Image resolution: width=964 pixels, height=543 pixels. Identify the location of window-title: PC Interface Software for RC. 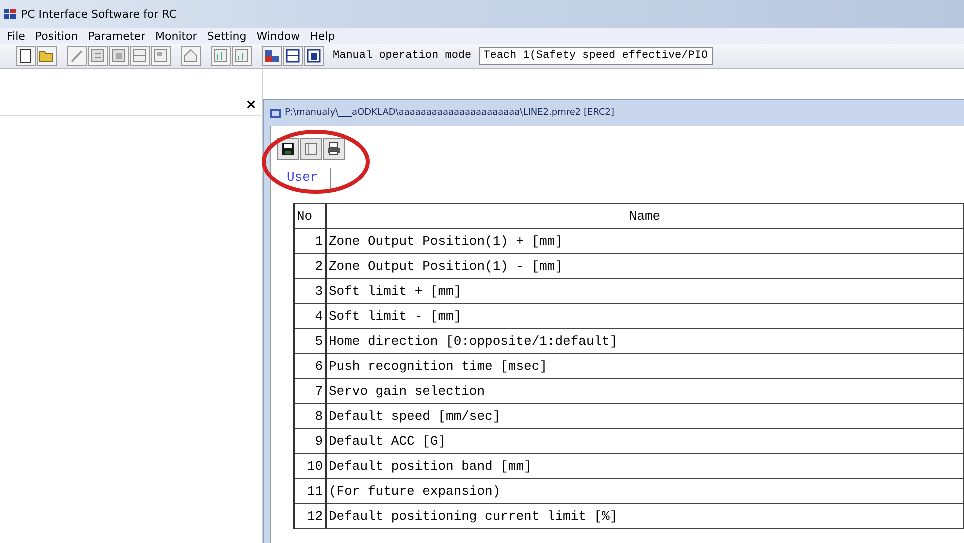
(99, 14).